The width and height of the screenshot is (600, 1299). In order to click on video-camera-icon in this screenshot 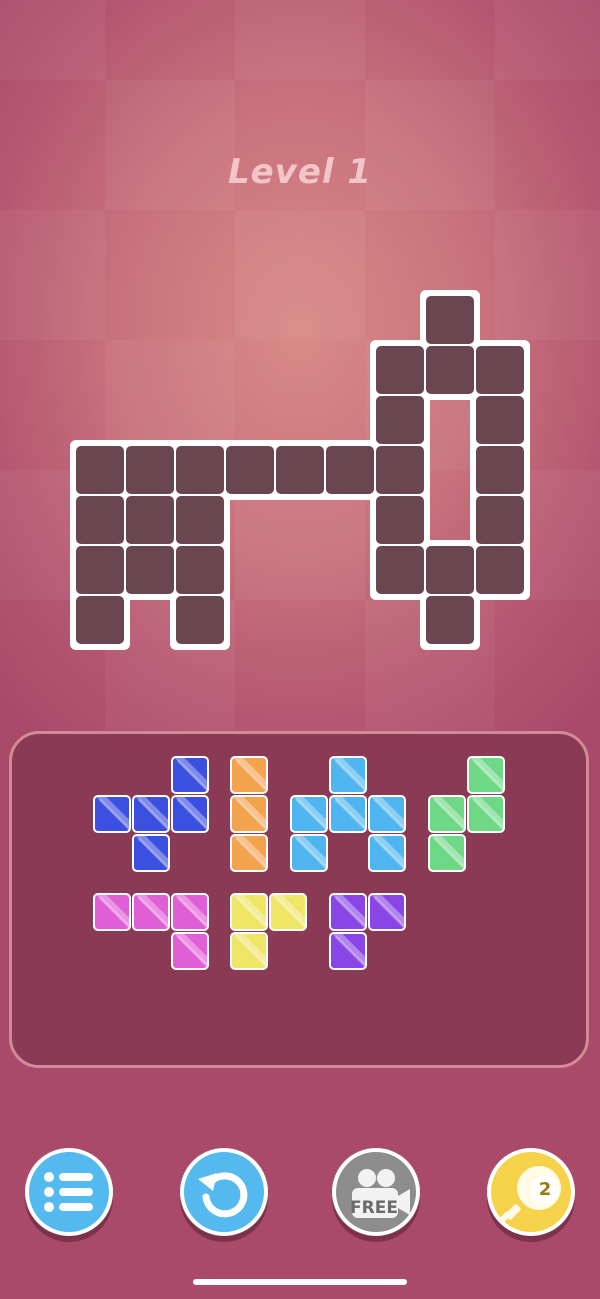, I will do `click(381, 1193)`.